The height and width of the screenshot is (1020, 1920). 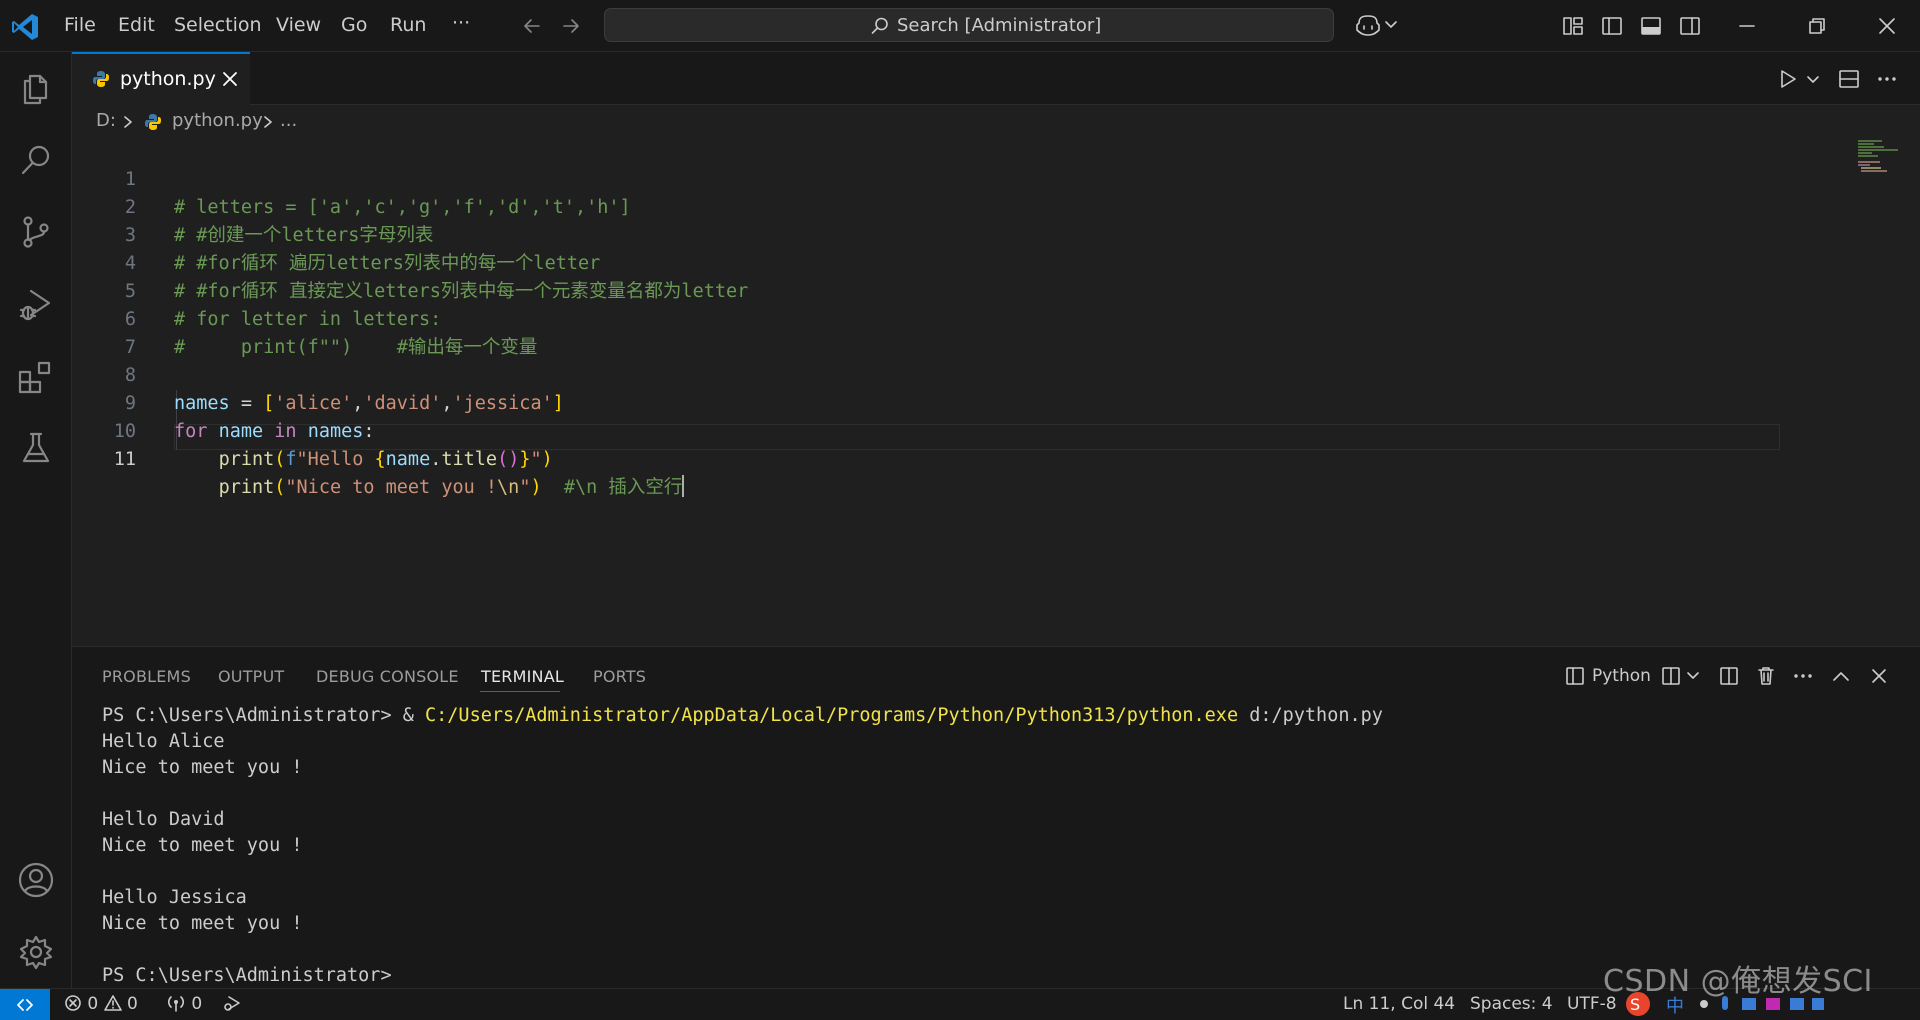 I want to click on manage-gear-icon, so click(x=36, y=952).